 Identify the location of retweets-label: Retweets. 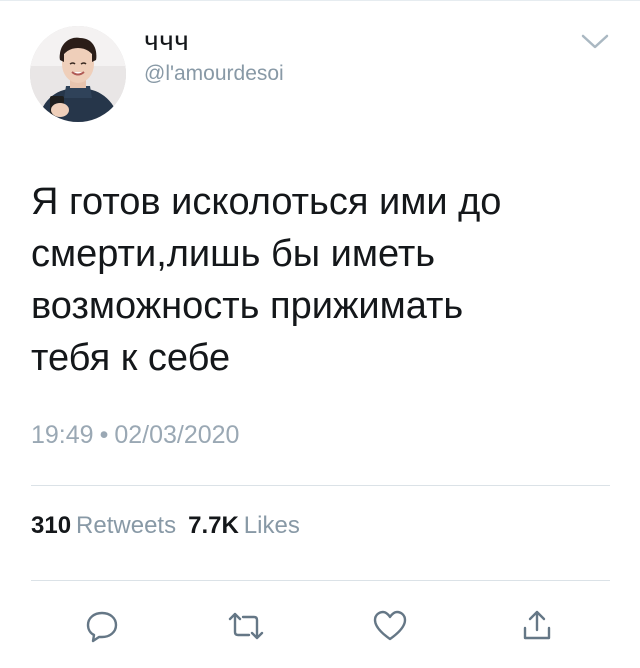
(126, 525).